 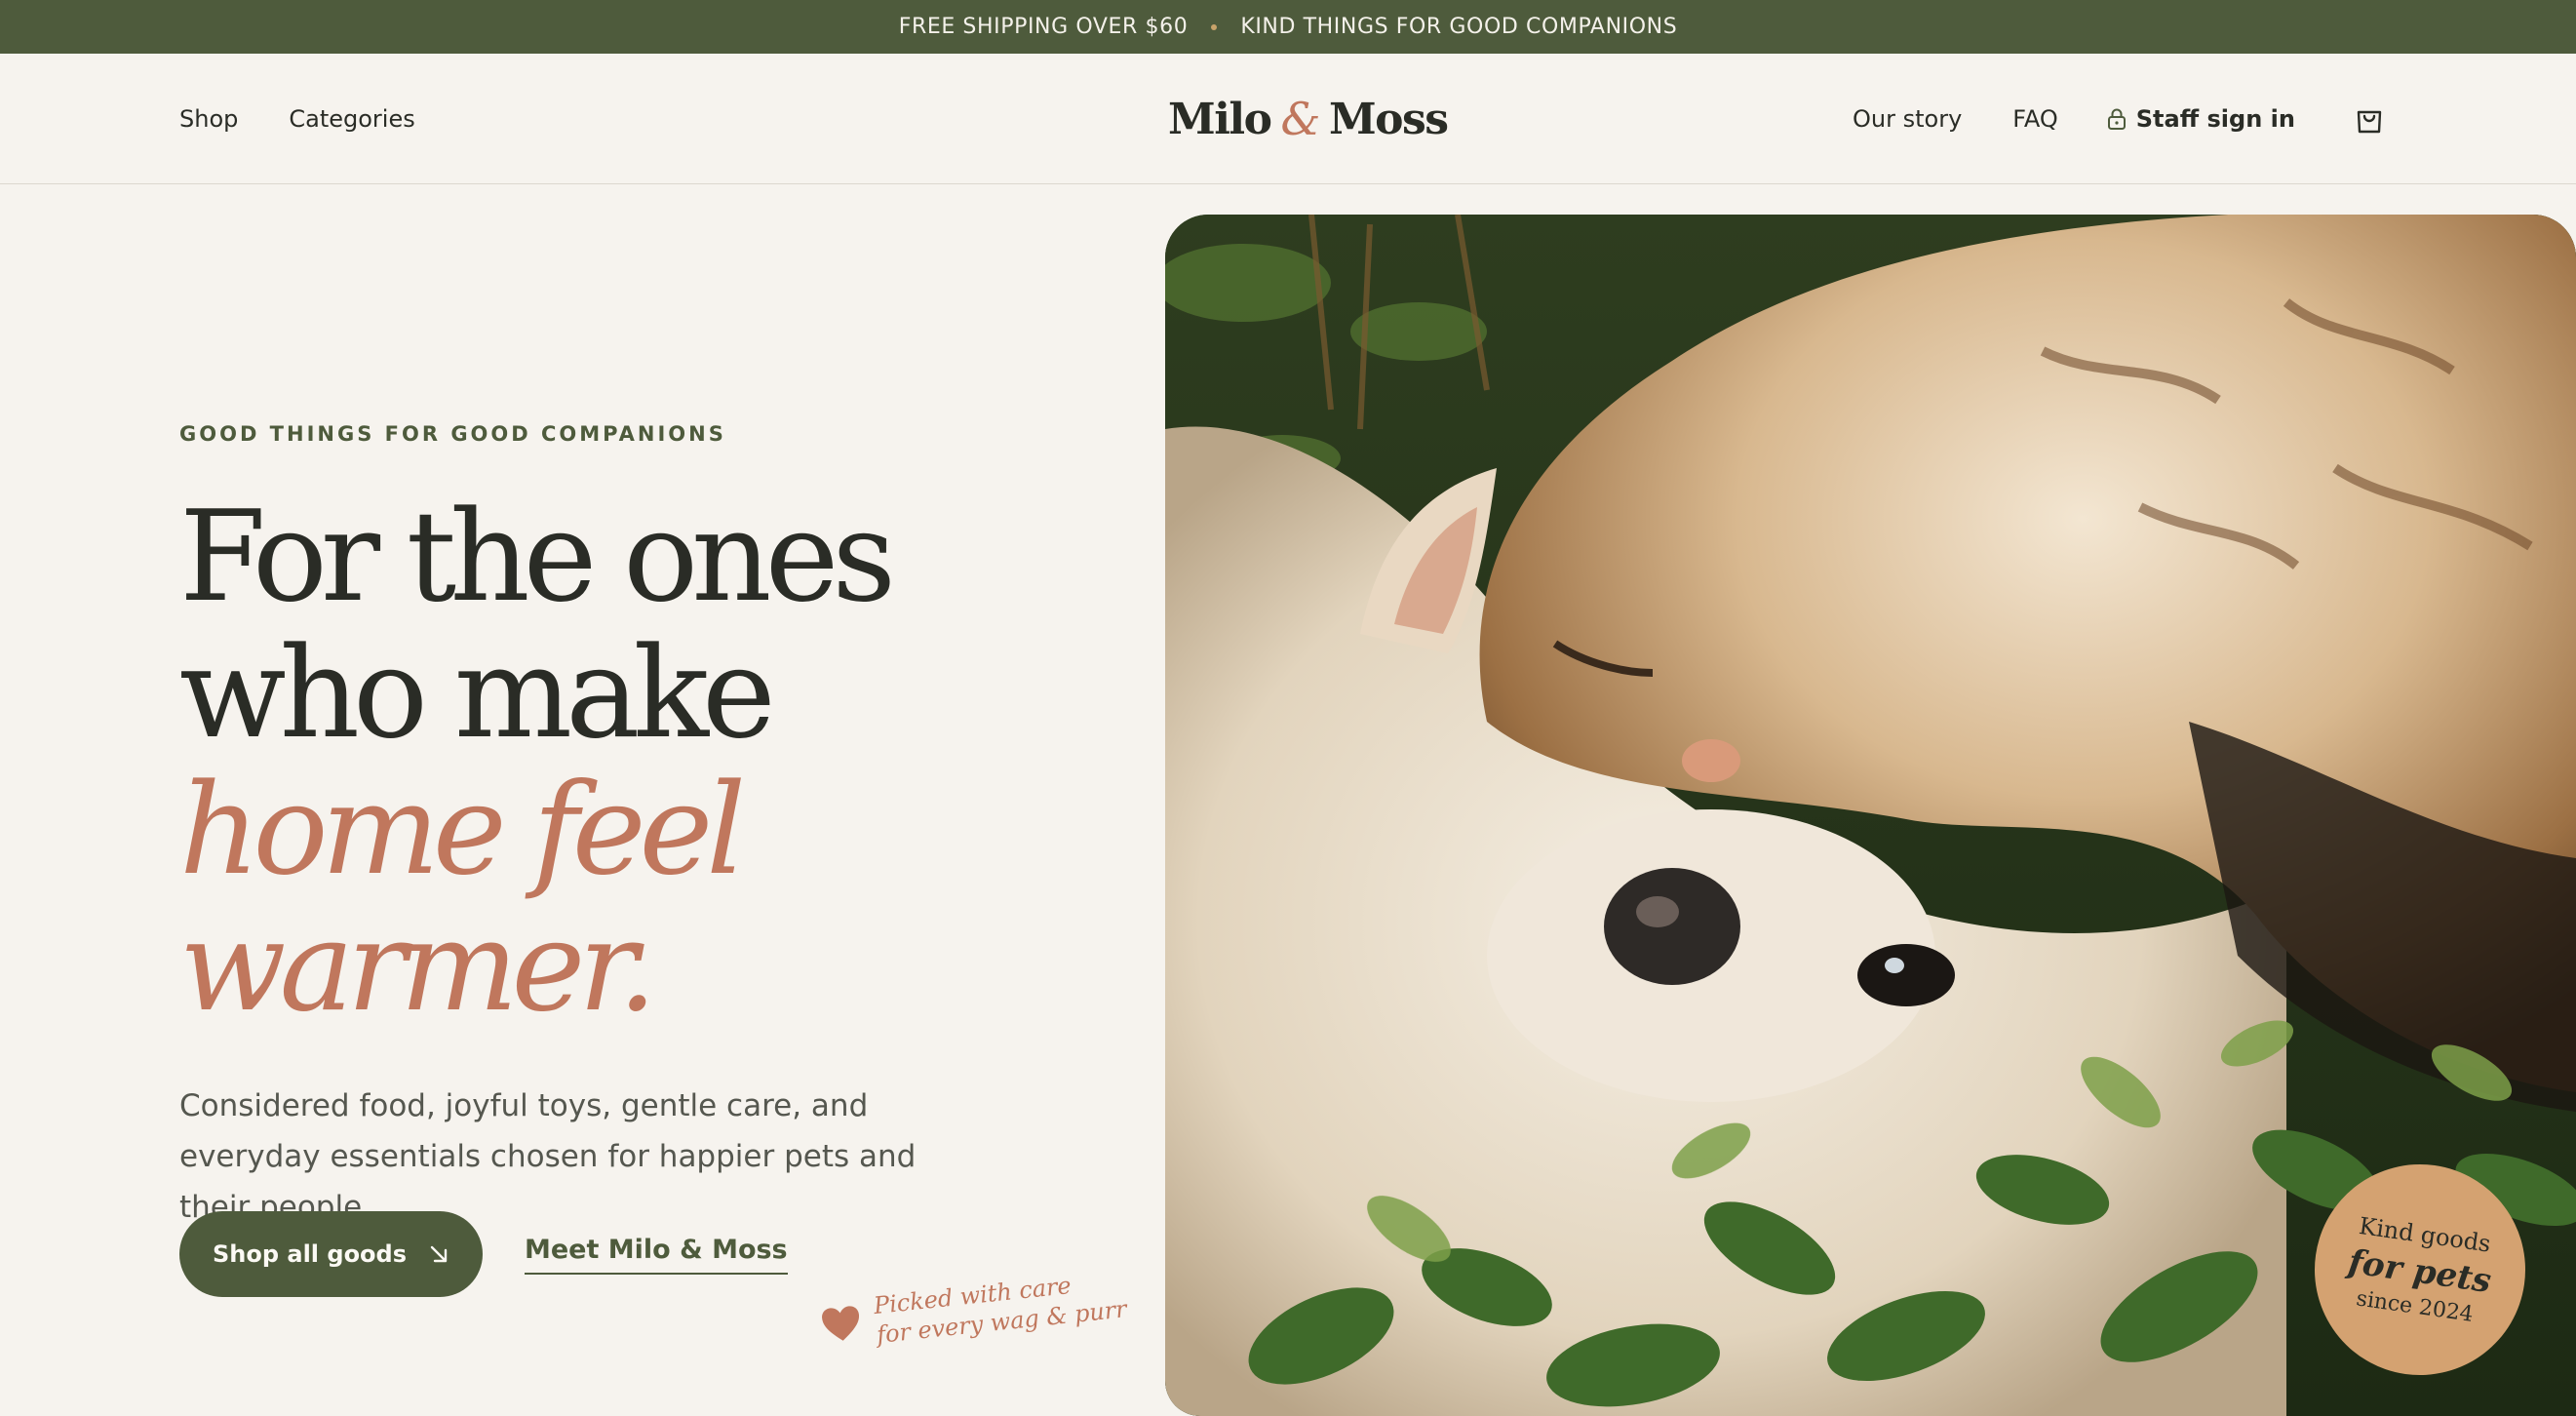 What do you see at coordinates (462, 830) in the screenshot?
I see `headline-line-3: home feel` at bounding box center [462, 830].